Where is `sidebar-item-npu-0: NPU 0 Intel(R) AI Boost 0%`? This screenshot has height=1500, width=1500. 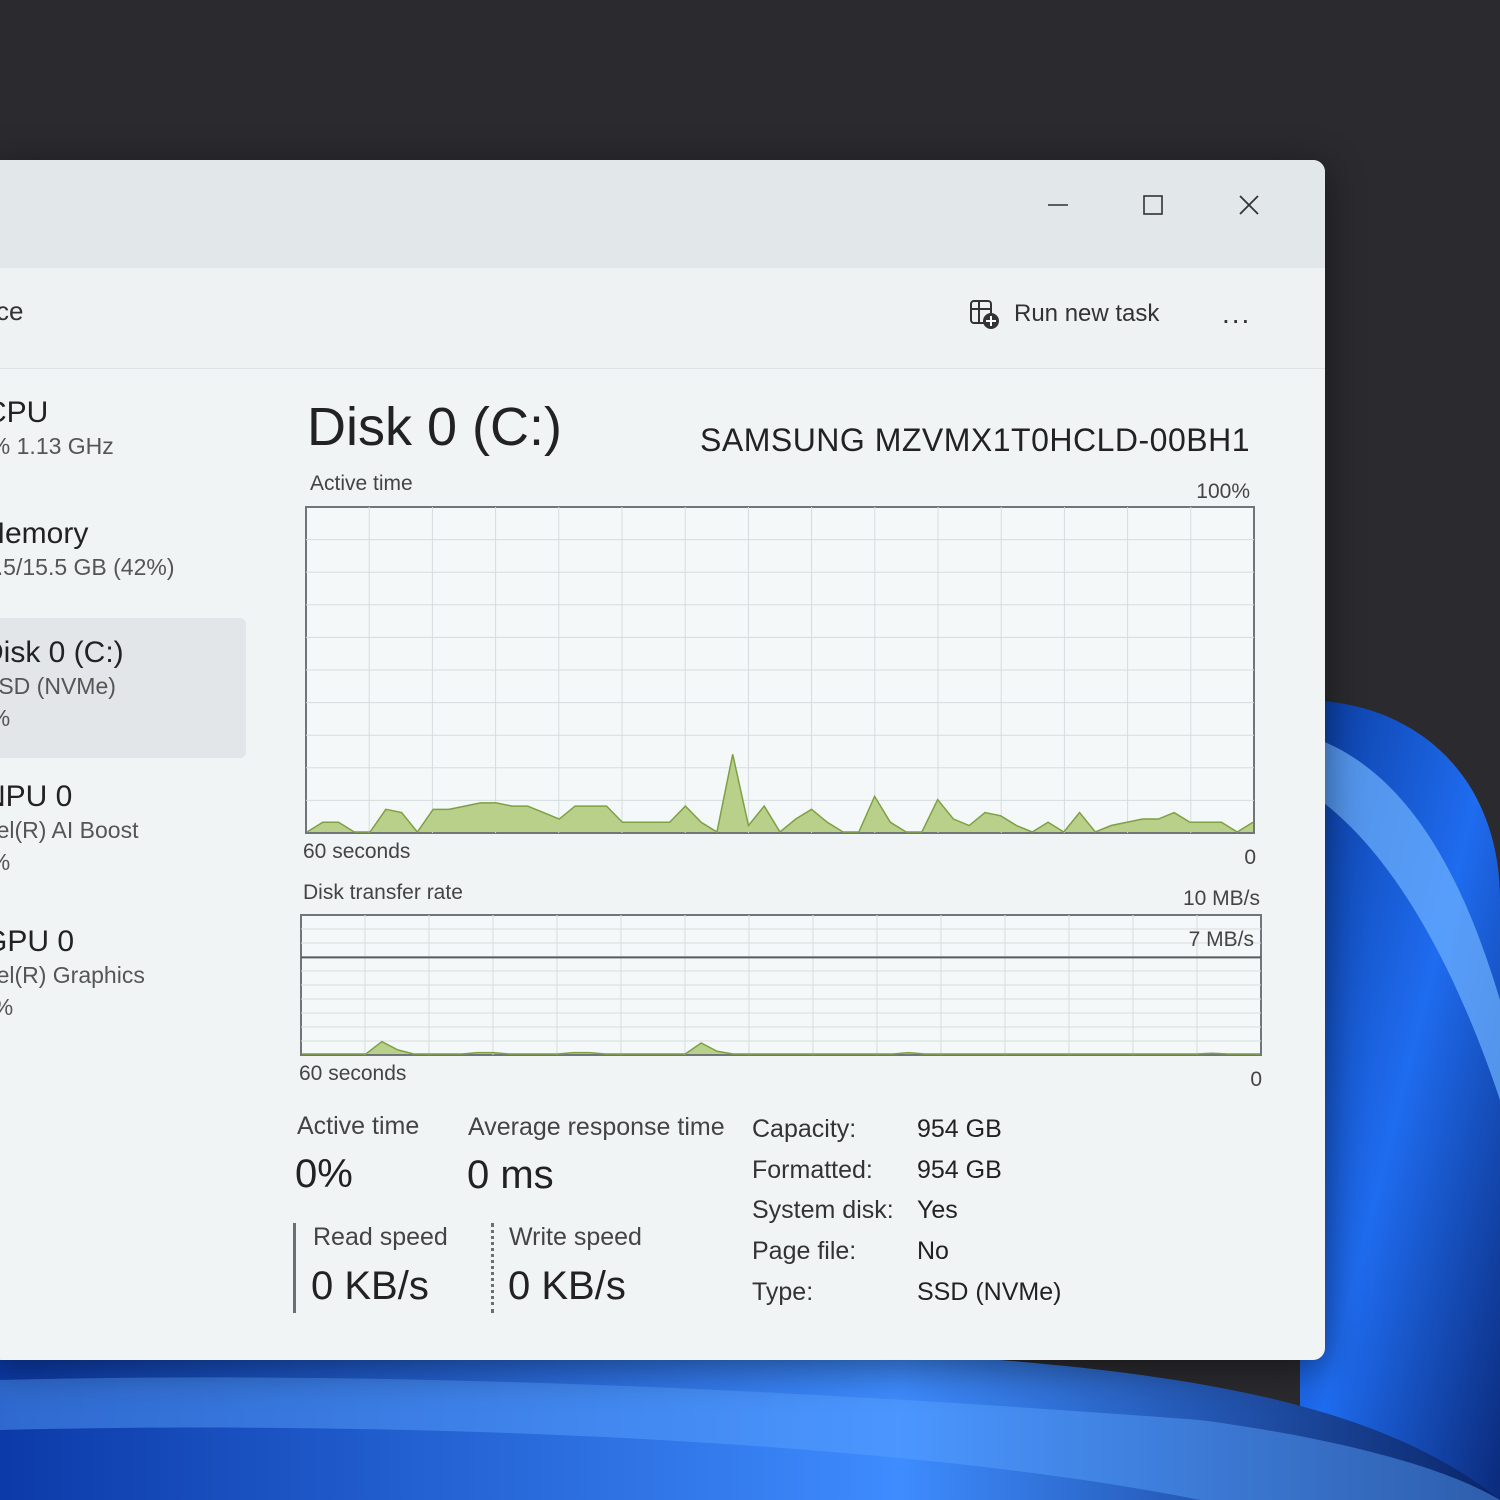 sidebar-item-npu-0: NPU 0 Intel(R) AI Boost 0% is located at coordinates (123, 829).